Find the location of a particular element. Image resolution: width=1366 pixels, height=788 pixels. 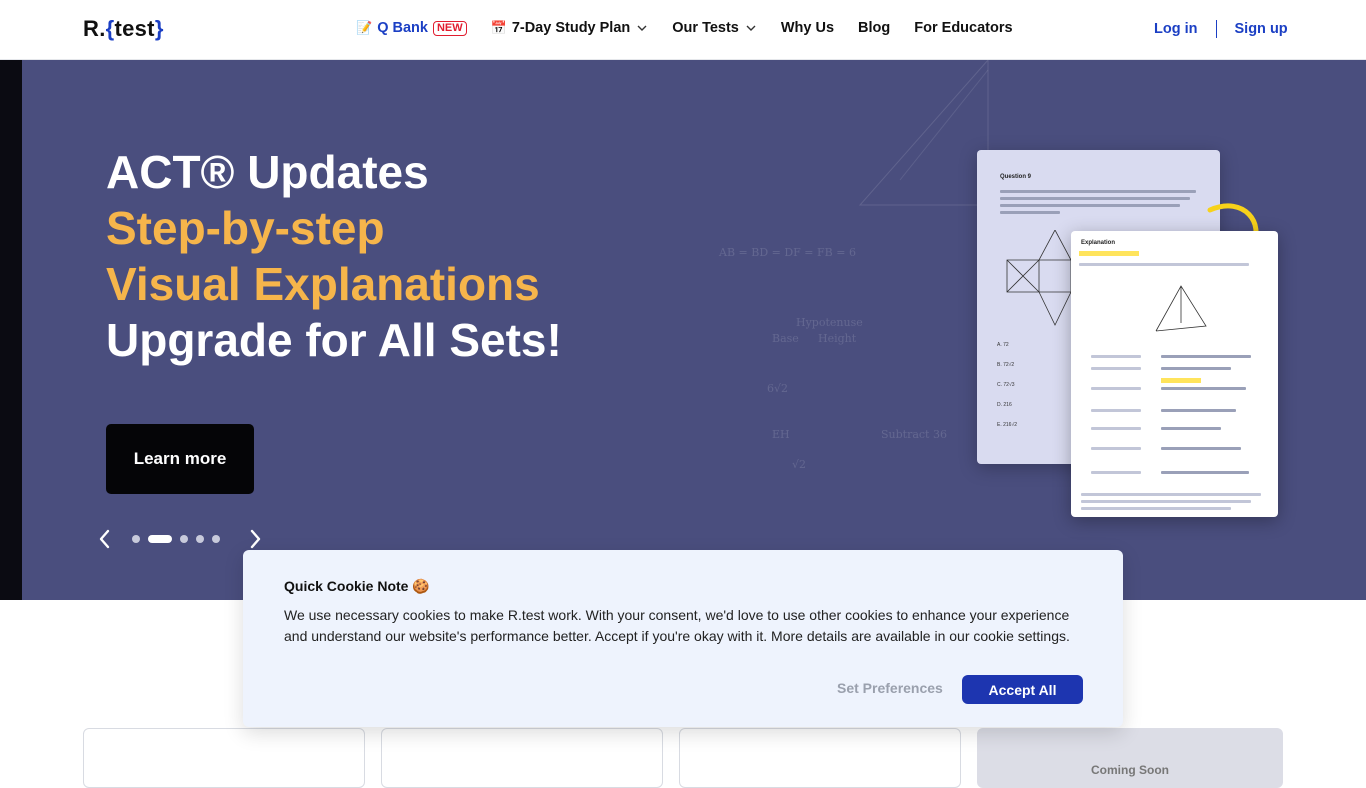

logo: R.{test} is located at coordinates (123, 29).